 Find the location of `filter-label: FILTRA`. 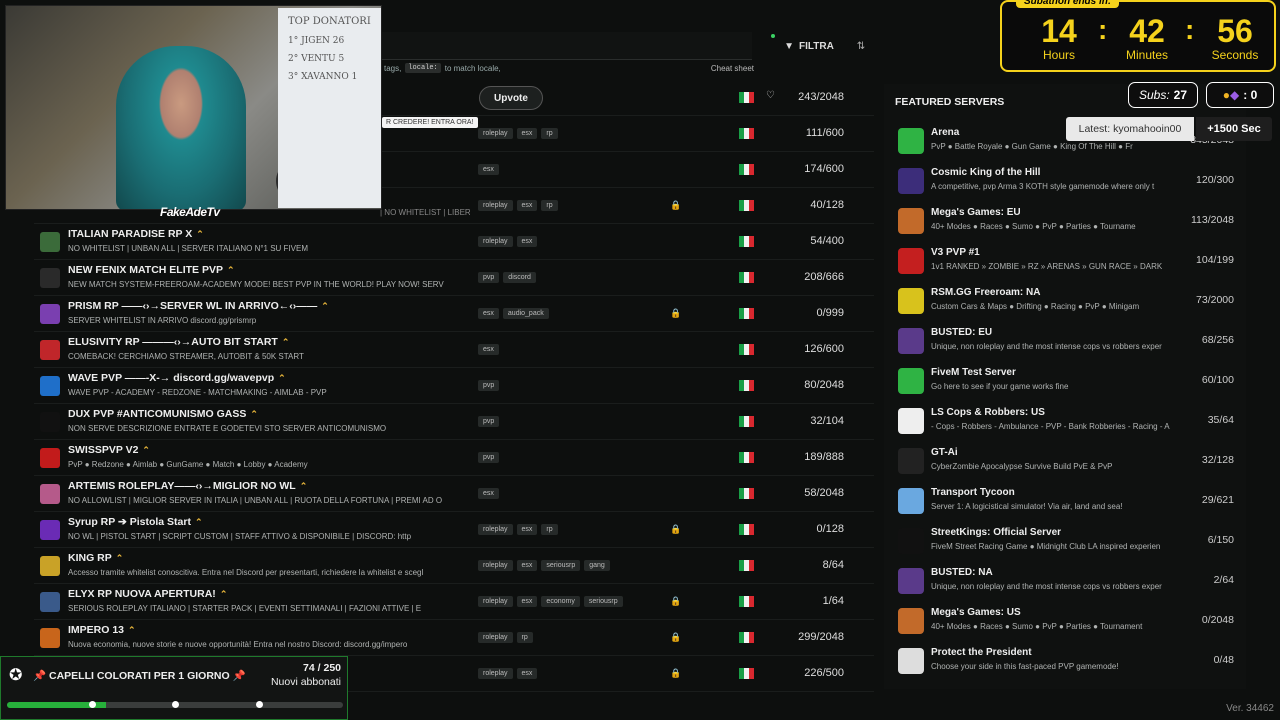

filter-label: FILTRA is located at coordinates (816, 46).